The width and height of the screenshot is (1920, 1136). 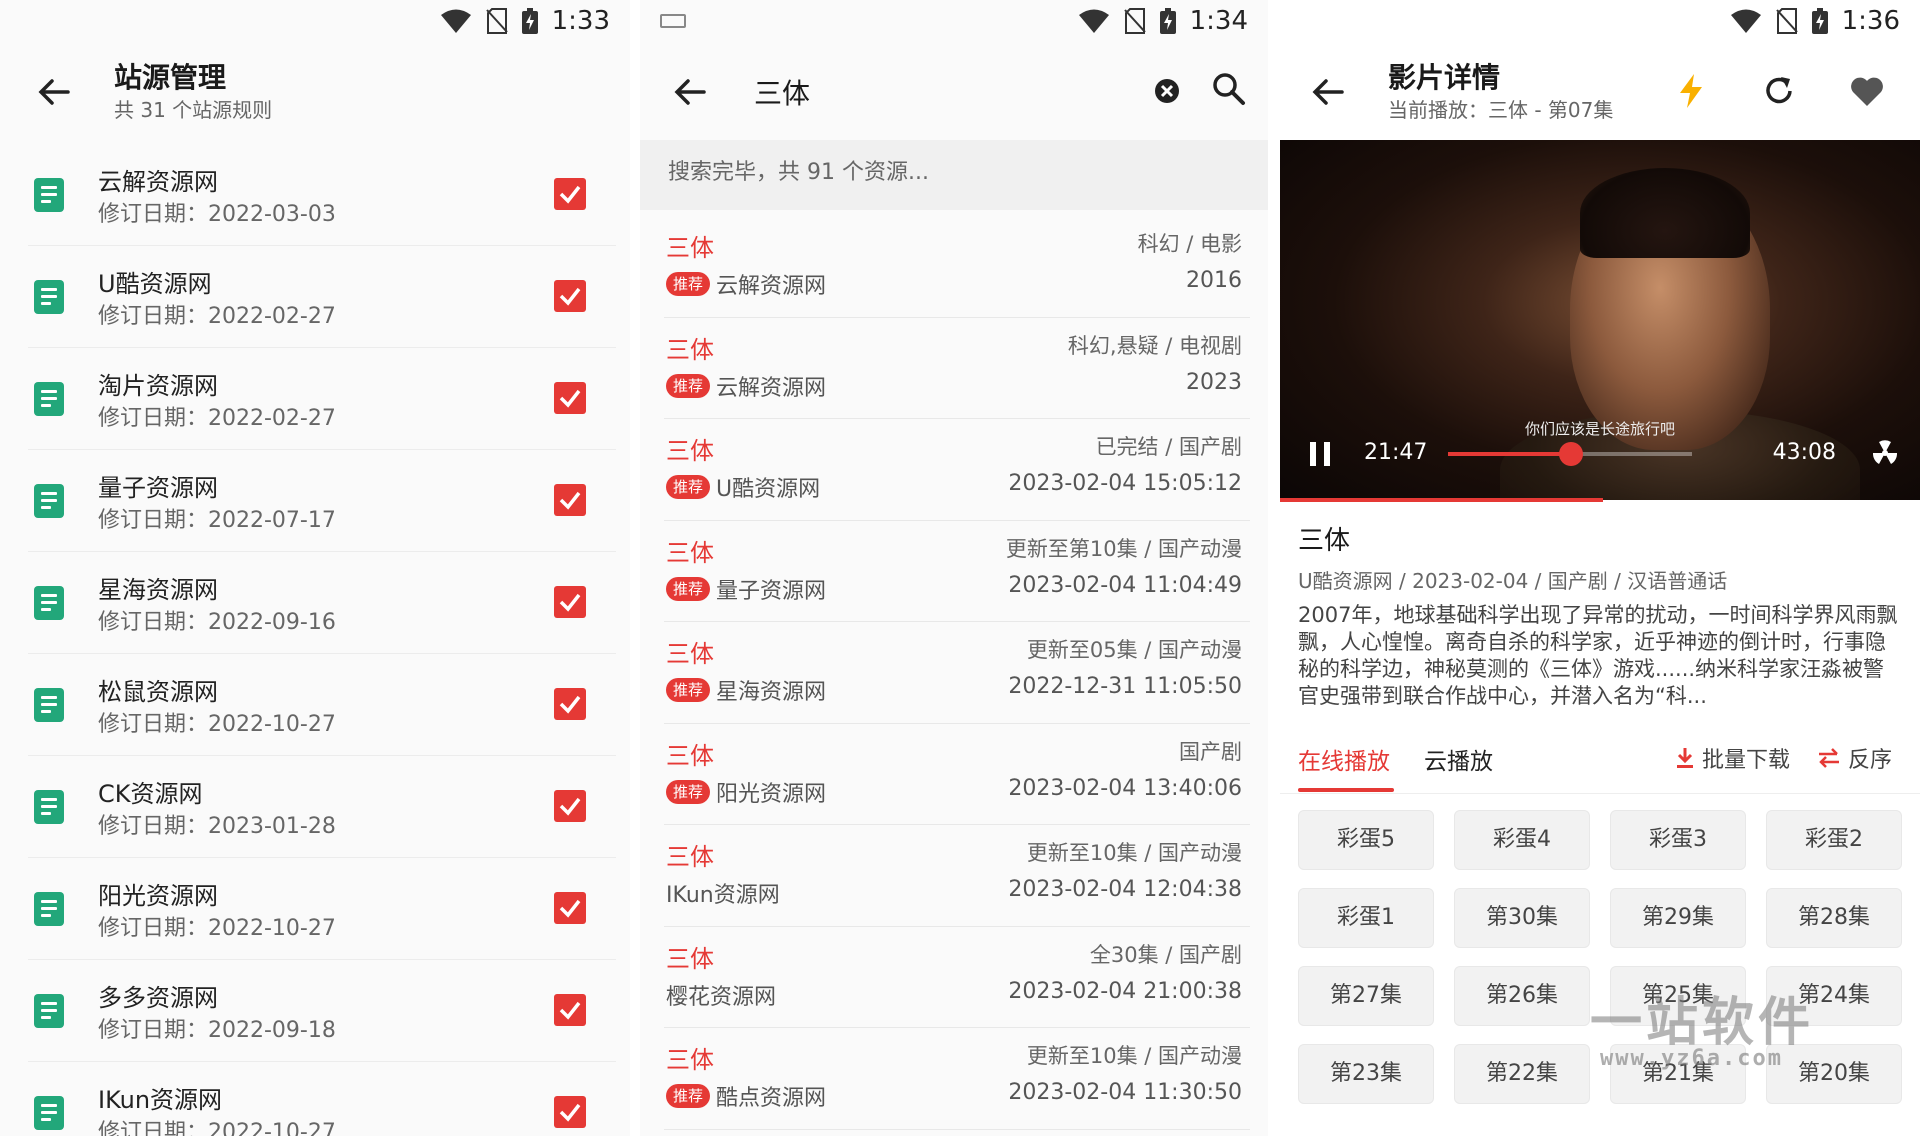 What do you see at coordinates (1366, 996) in the screenshot?
I see `episode-button: 第27集` at bounding box center [1366, 996].